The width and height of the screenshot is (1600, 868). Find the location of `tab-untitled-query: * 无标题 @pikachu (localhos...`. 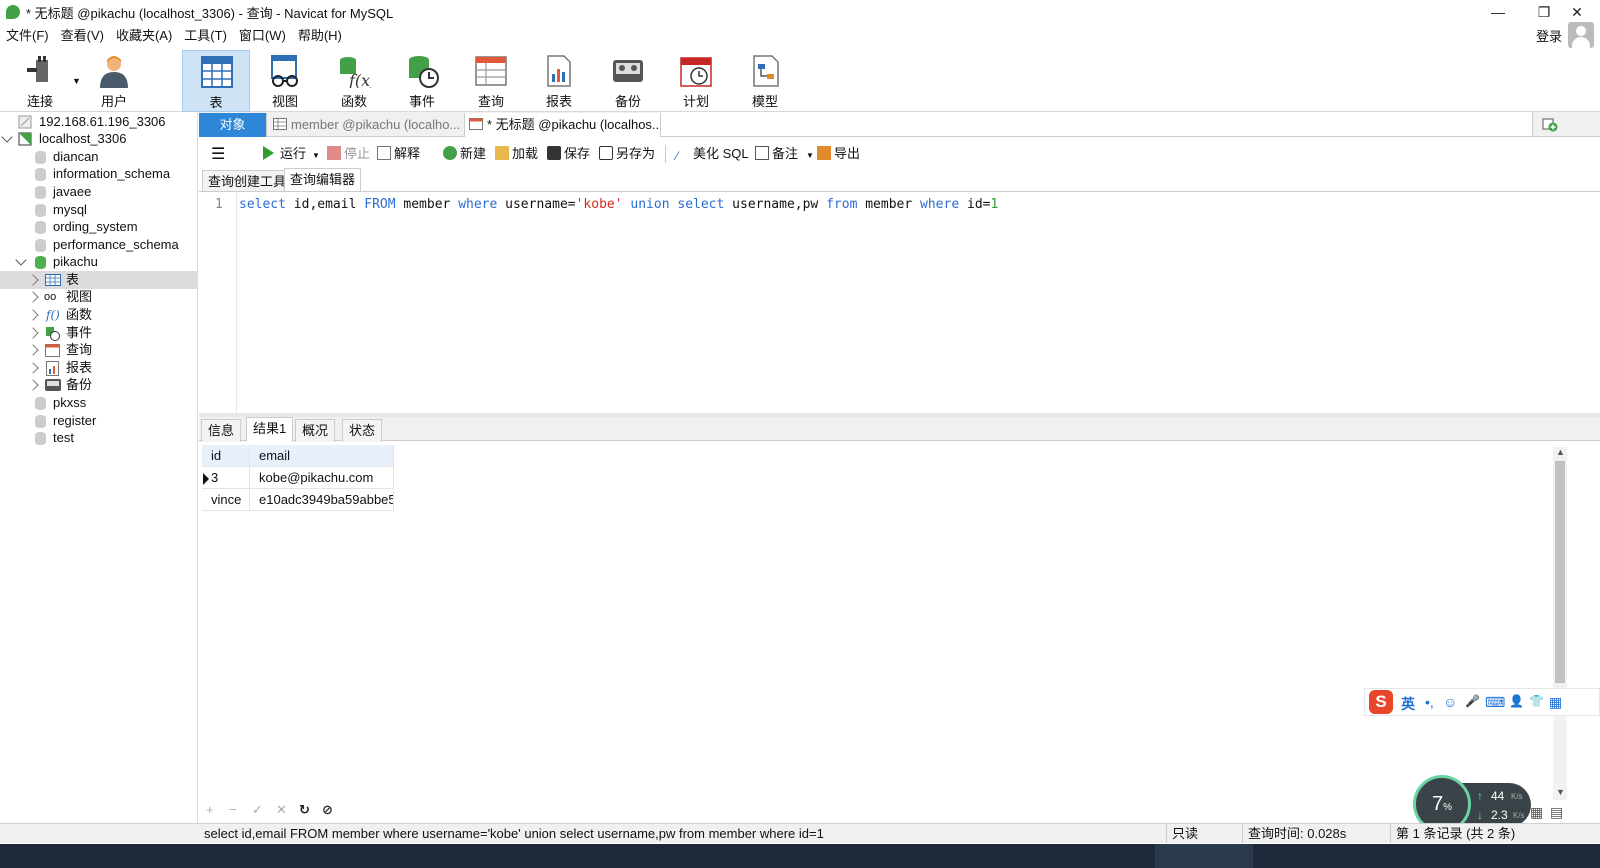

tab-untitled-query: * 无标题 @pikachu (localhos... is located at coordinates (563, 125).